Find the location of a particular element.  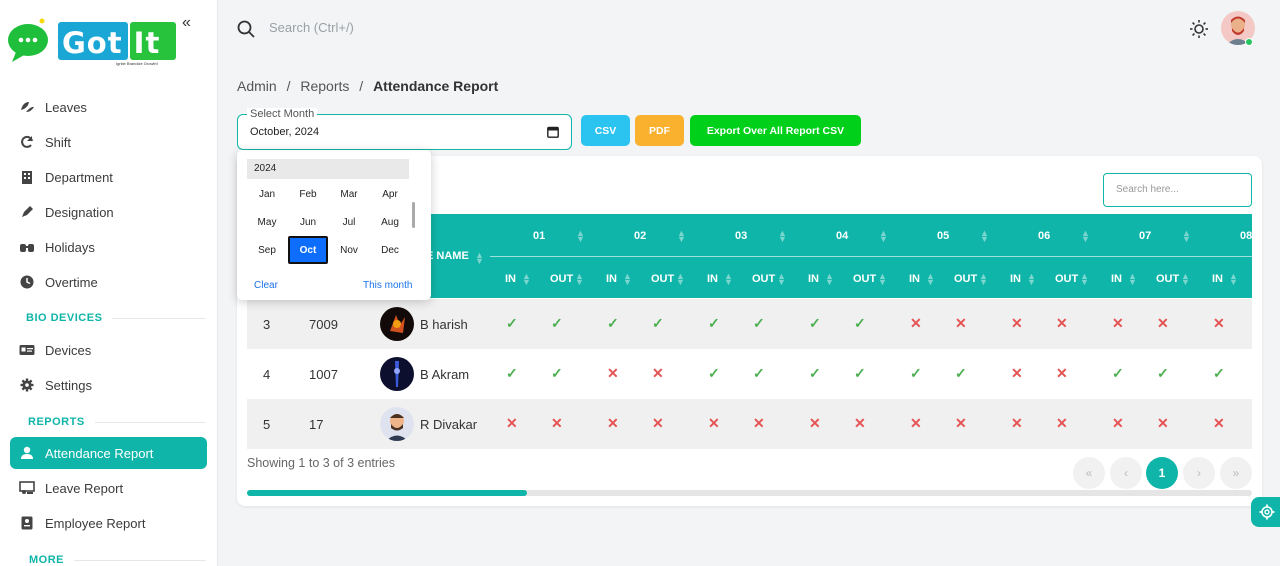

sidebar-item-leaves: Leaves is located at coordinates (108, 107).